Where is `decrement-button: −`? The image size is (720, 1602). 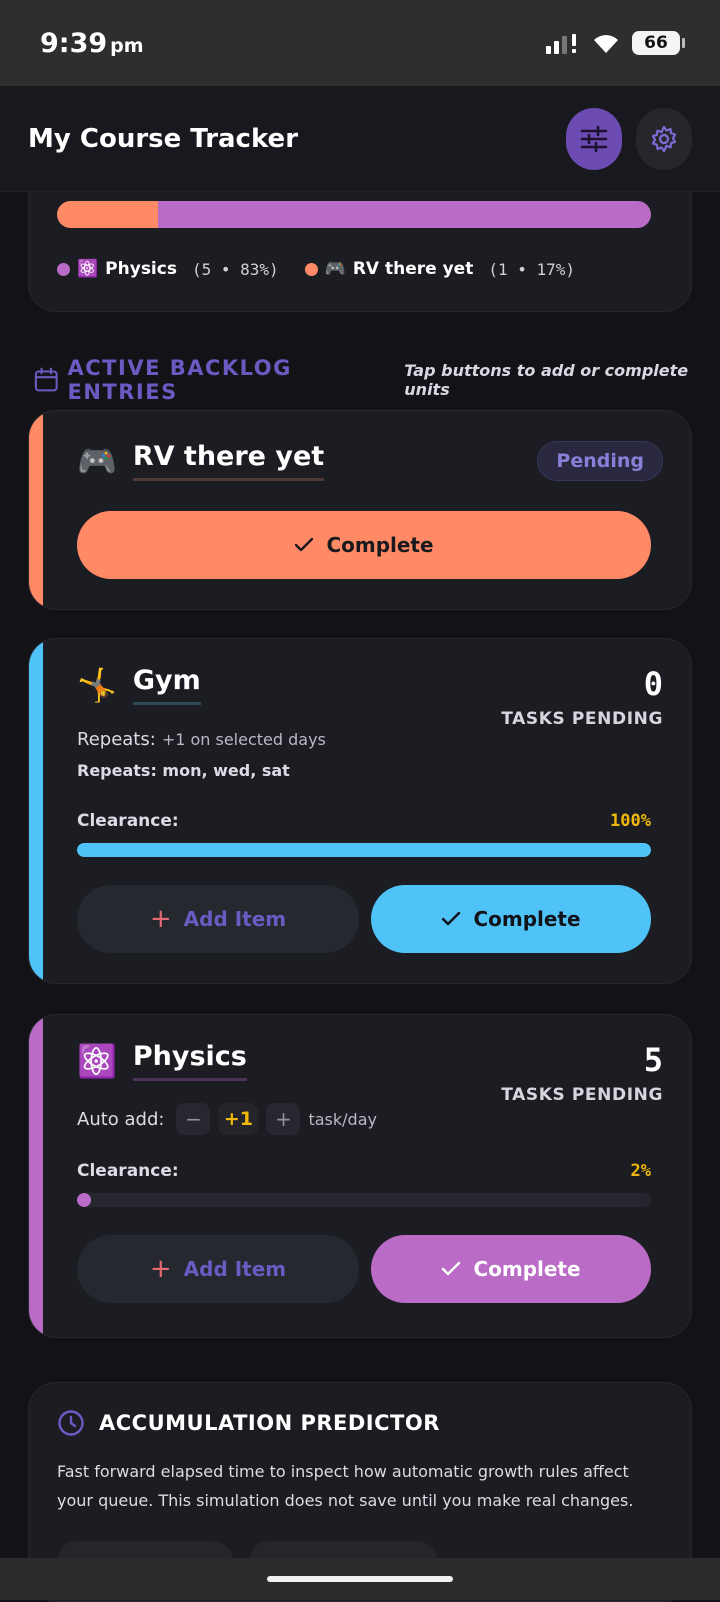 decrement-button: − is located at coordinates (193, 1119).